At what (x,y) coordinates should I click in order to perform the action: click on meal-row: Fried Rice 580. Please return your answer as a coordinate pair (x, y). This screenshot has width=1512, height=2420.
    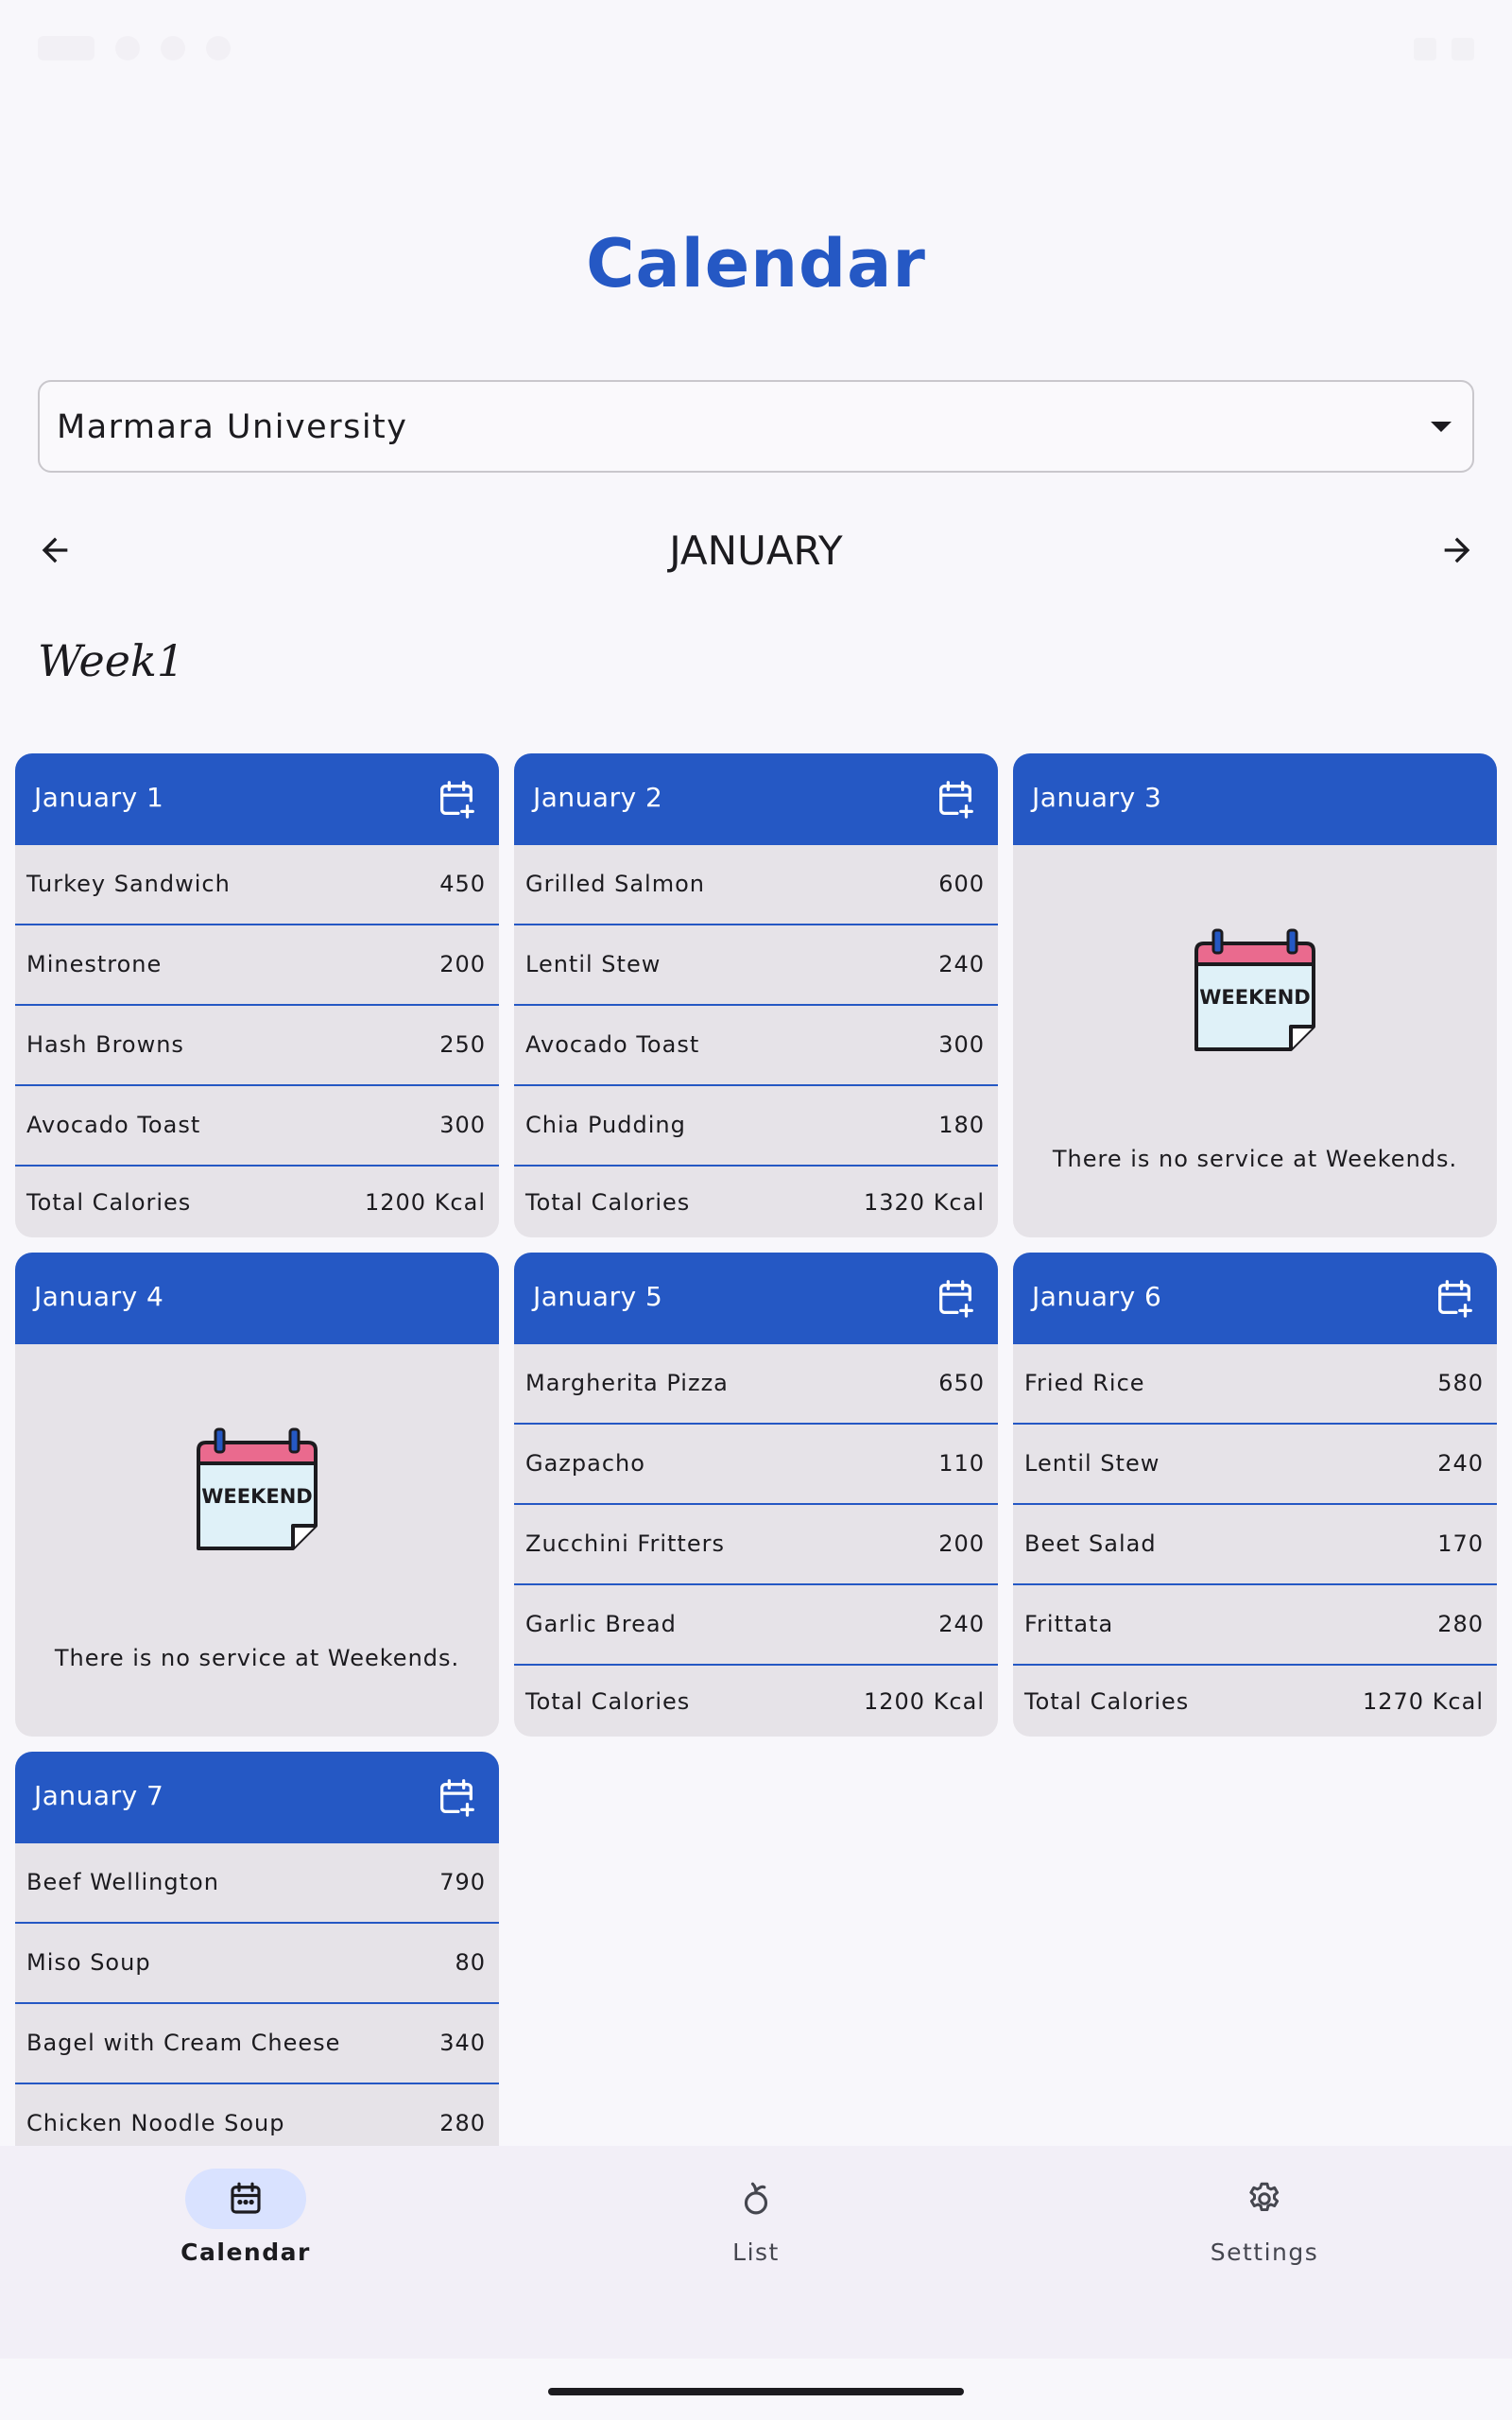
    Looking at the image, I should click on (1255, 1384).